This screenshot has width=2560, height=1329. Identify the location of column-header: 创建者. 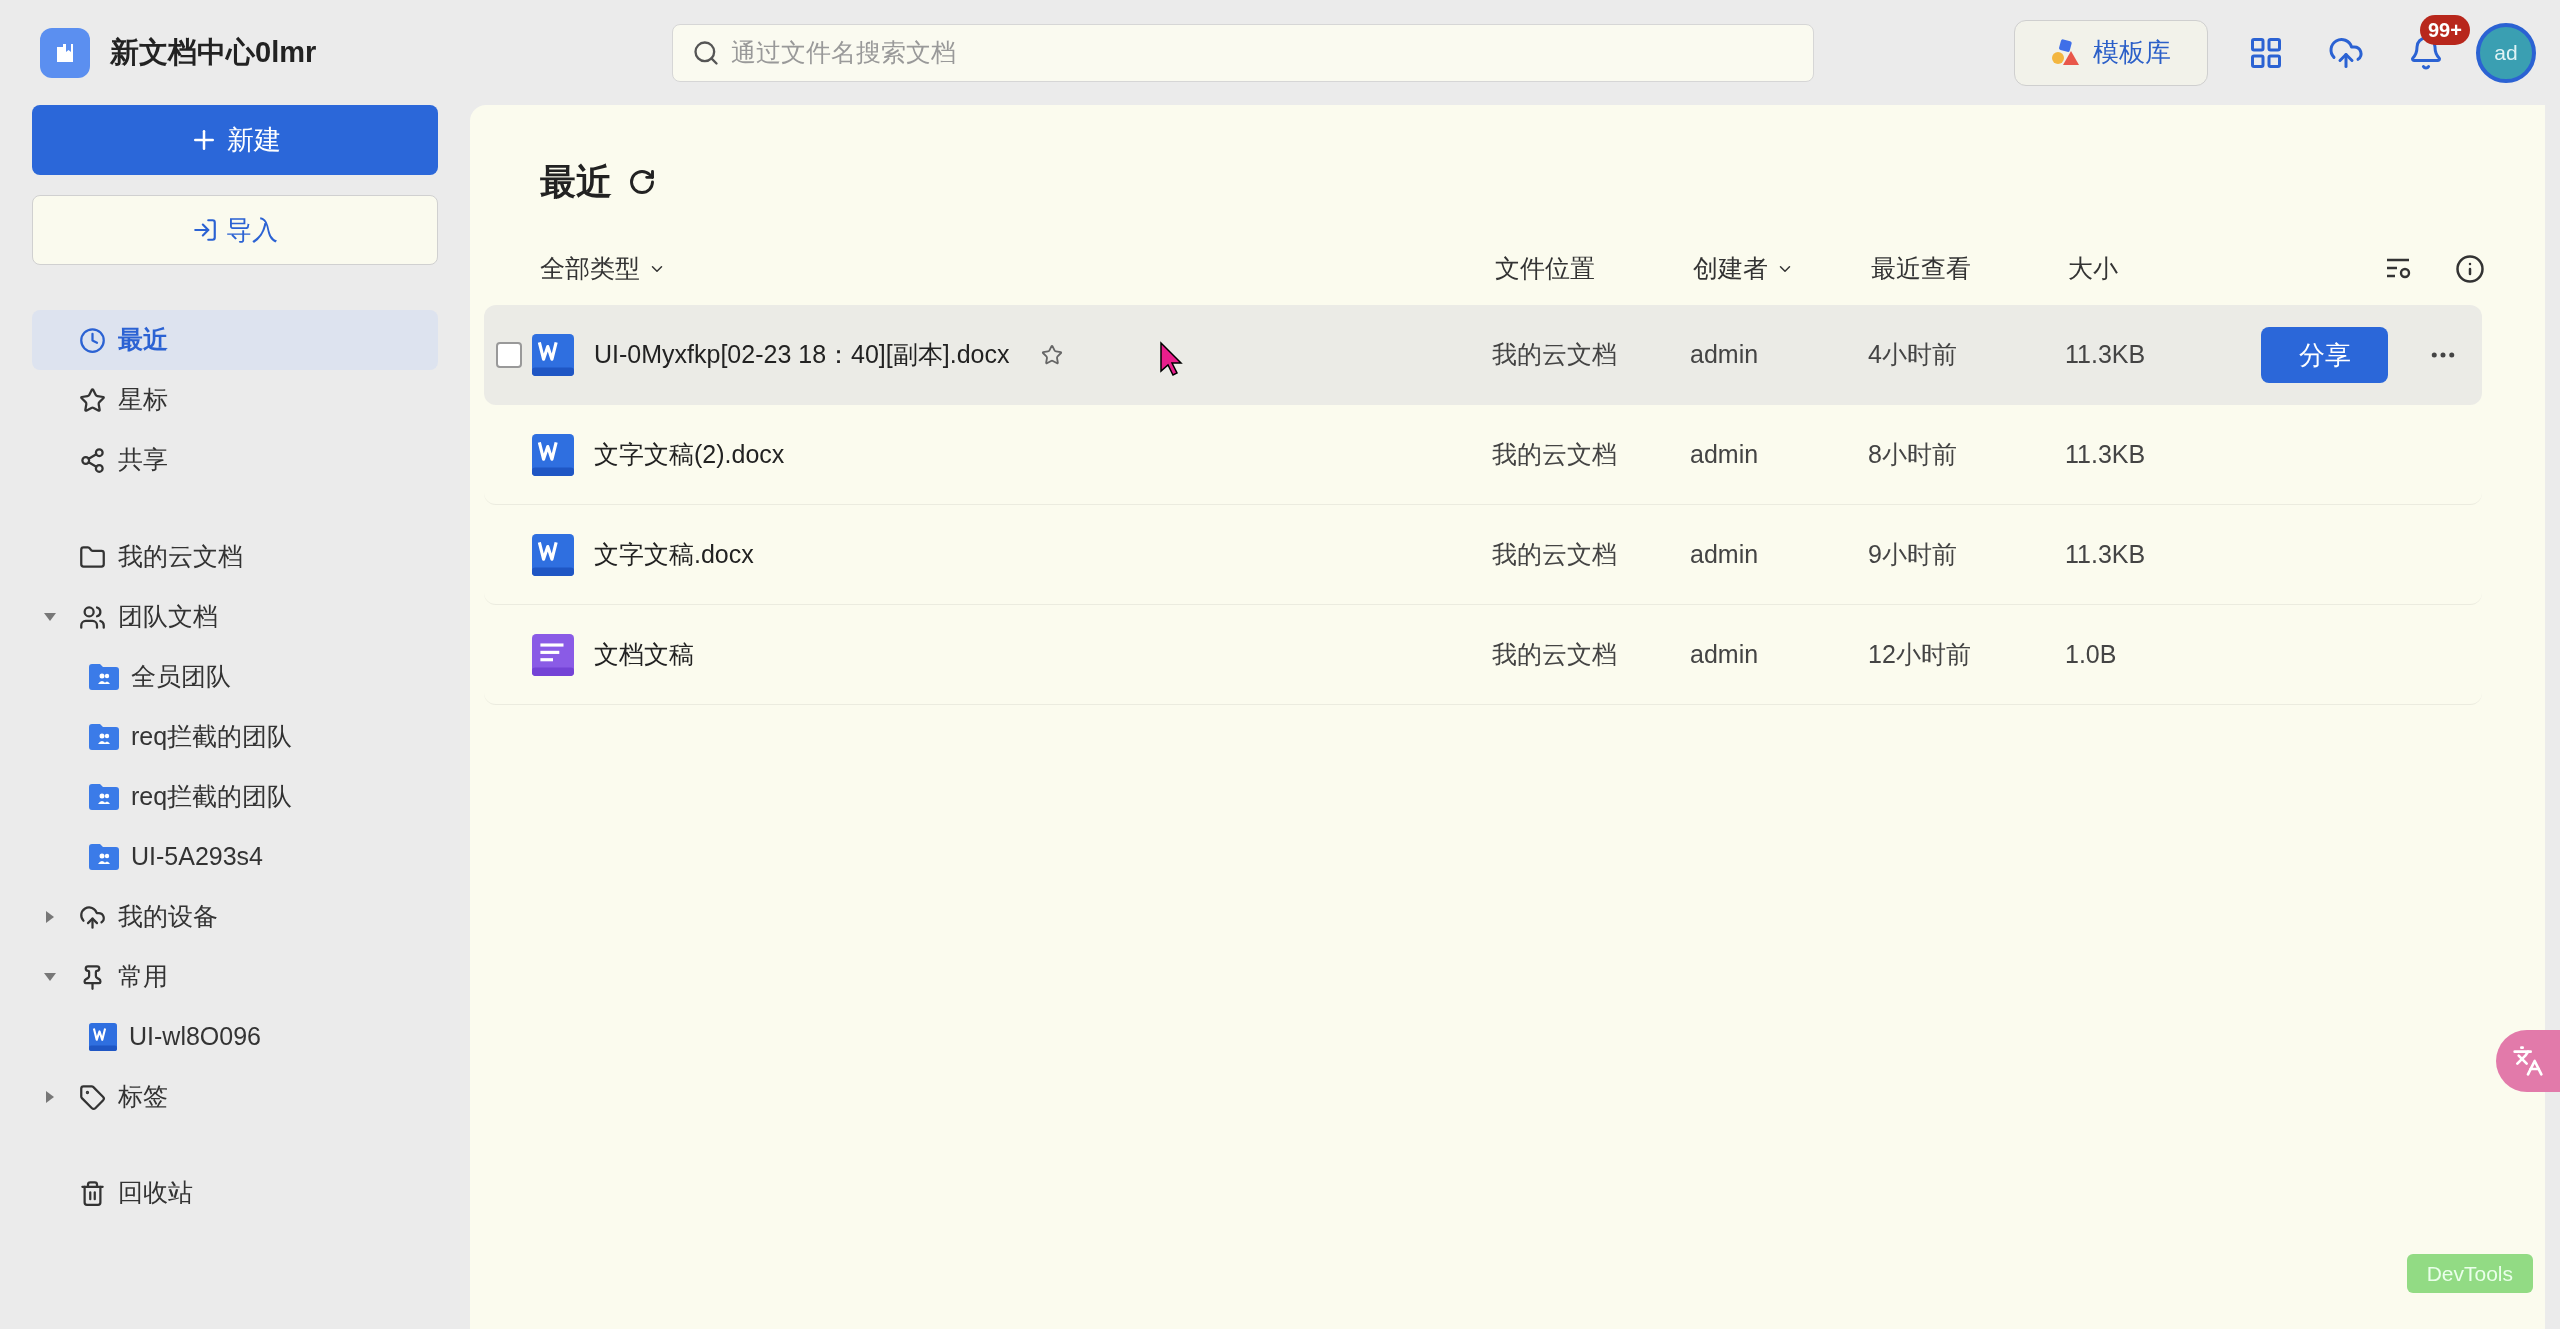
(1743, 269).